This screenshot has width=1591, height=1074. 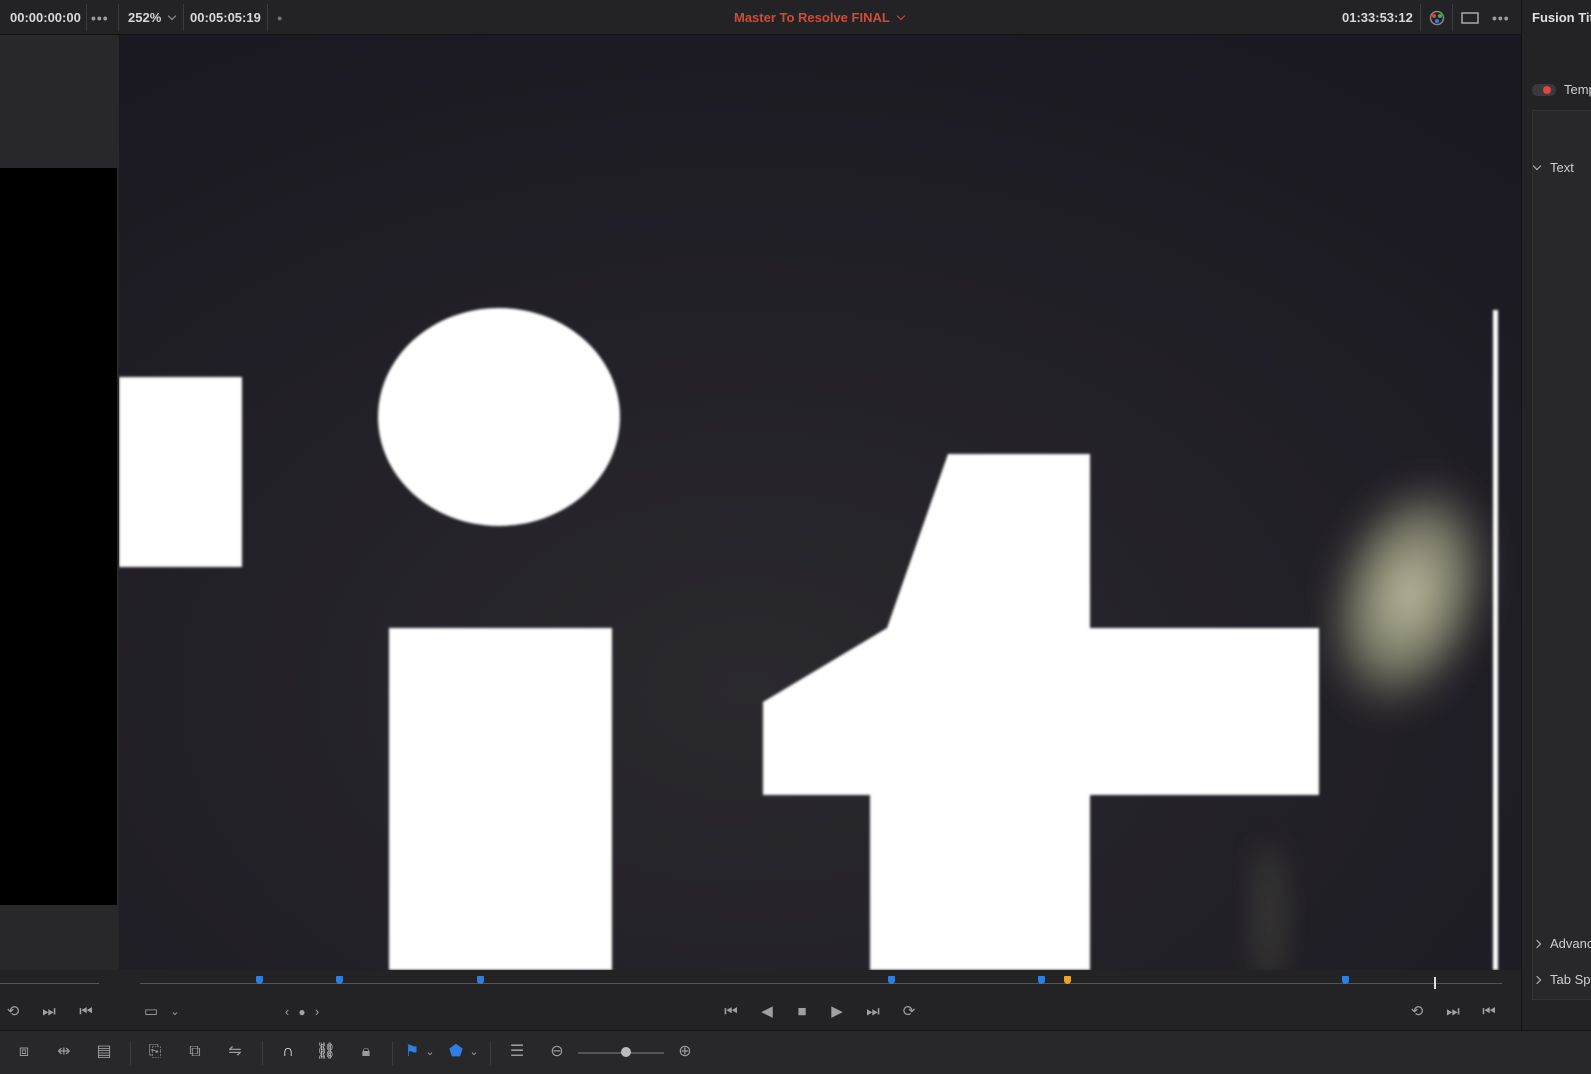 What do you see at coordinates (235, 1052) in the screenshot?
I see `replace-clip-icon: ⇋` at bounding box center [235, 1052].